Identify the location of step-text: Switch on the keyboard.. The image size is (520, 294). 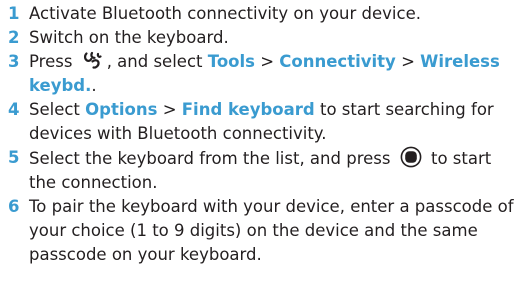
(129, 37).